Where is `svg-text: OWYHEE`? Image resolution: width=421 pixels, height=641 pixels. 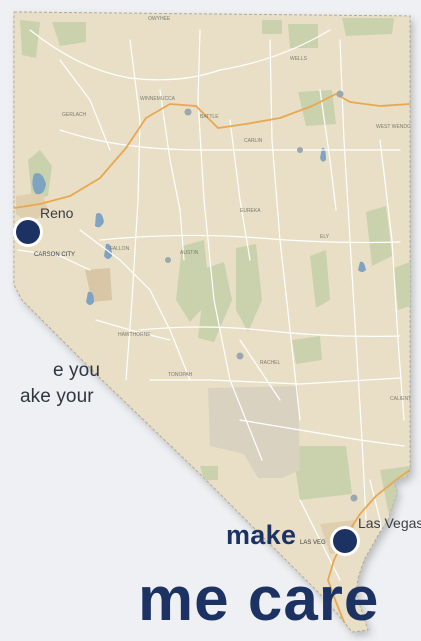 svg-text: OWYHEE is located at coordinates (159, 19).